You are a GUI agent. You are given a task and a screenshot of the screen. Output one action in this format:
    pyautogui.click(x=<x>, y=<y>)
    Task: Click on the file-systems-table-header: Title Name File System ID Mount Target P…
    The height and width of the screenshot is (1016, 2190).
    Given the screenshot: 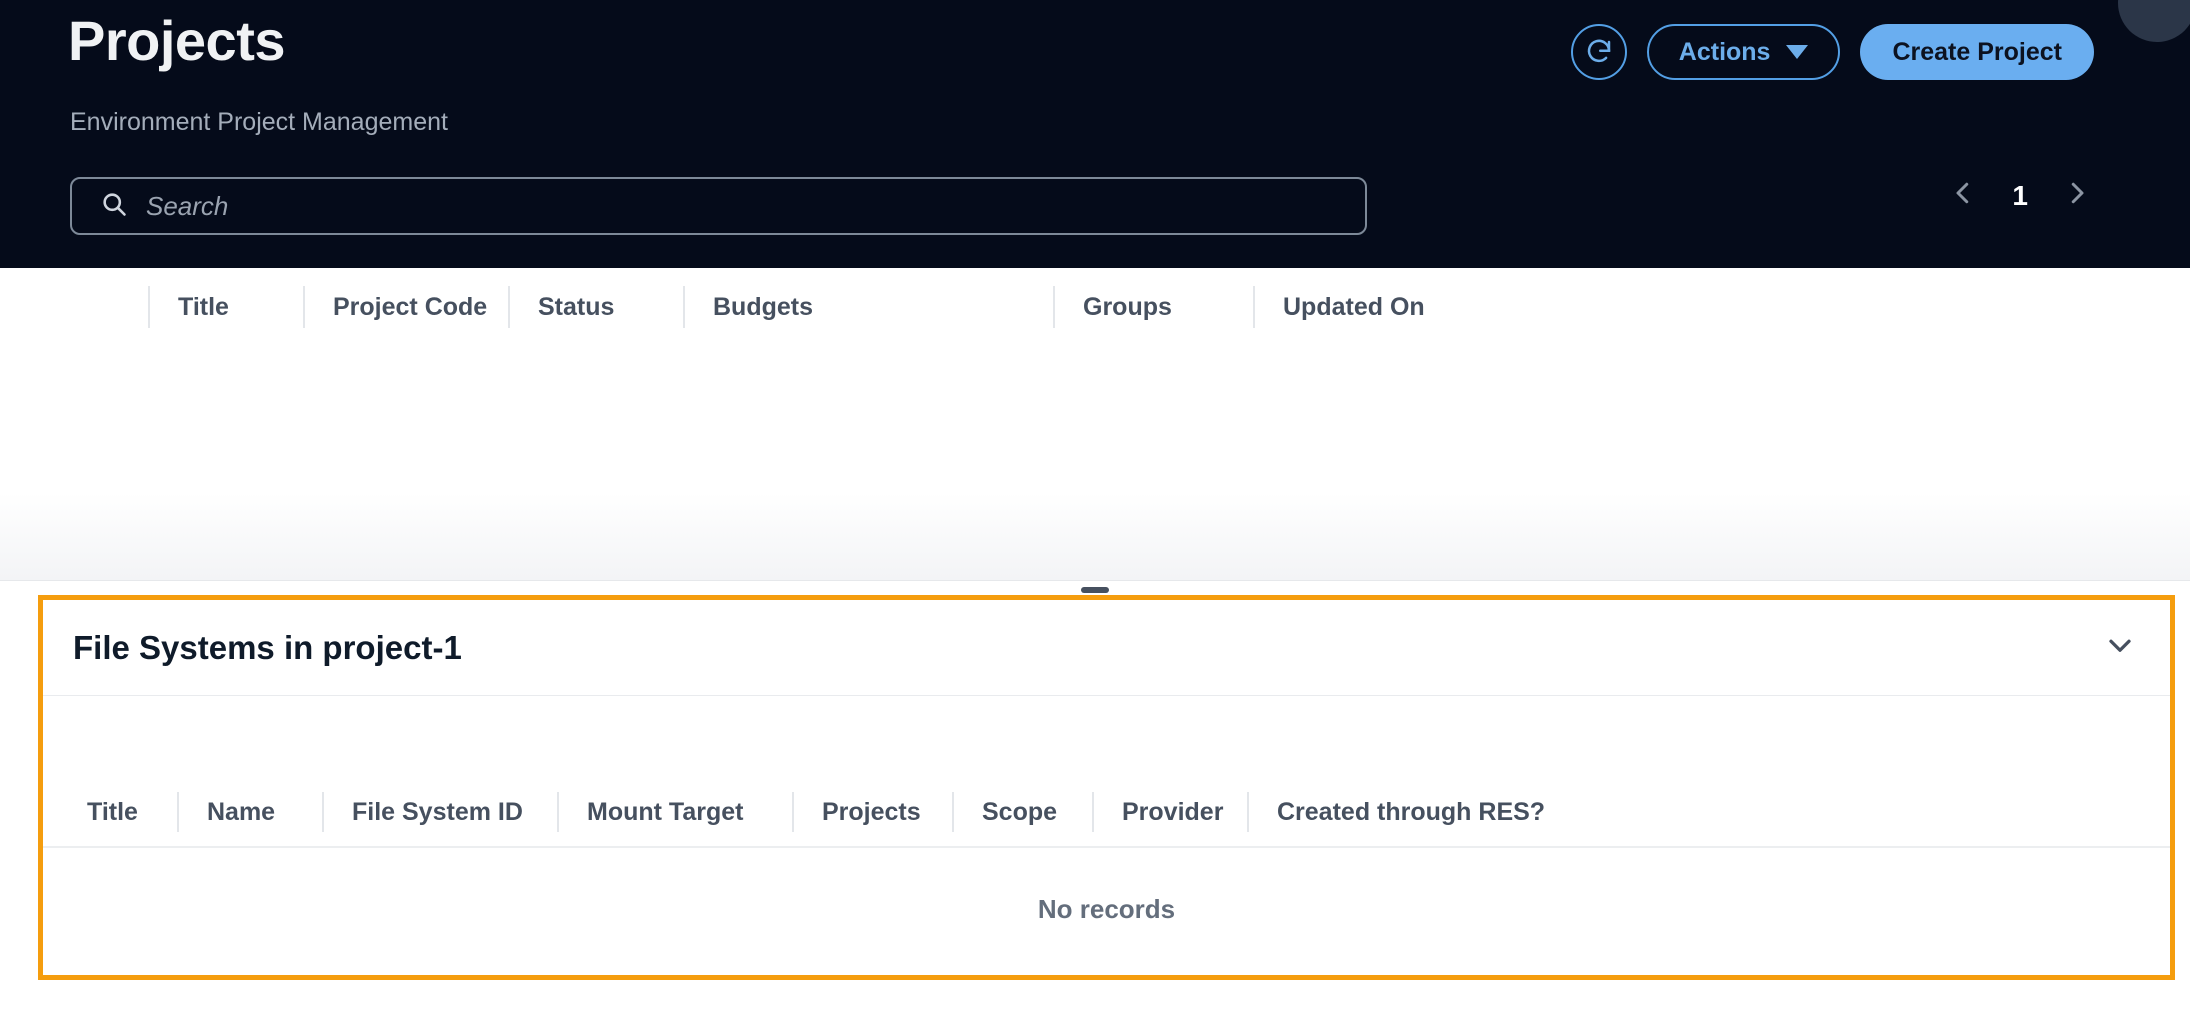 What is the action you would take?
    pyautogui.click(x=1106, y=820)
    